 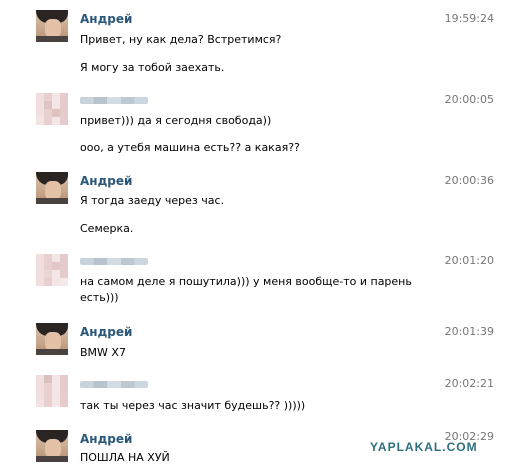 What do you see at coordinates (152, 200) in the screenshot?
I see `message-text: Я тогда заеду через час.` at bounding box center [152, 200].